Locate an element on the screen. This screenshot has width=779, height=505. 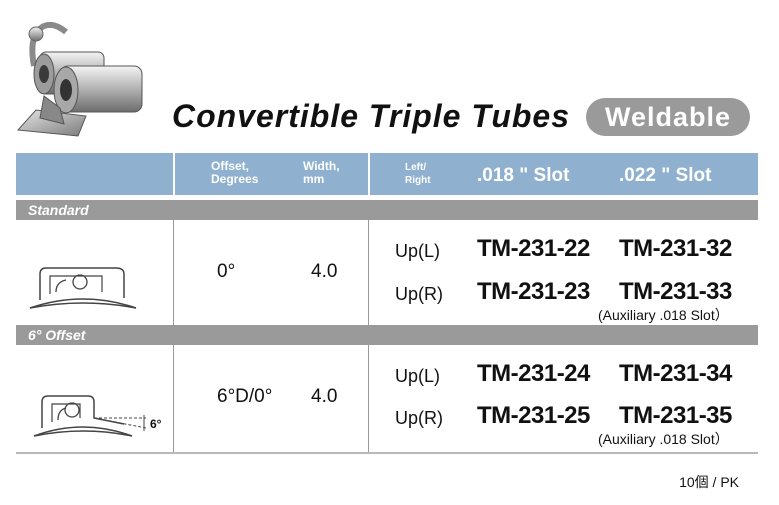
side-header: Left/ Right is located at coordinates (418, 174).